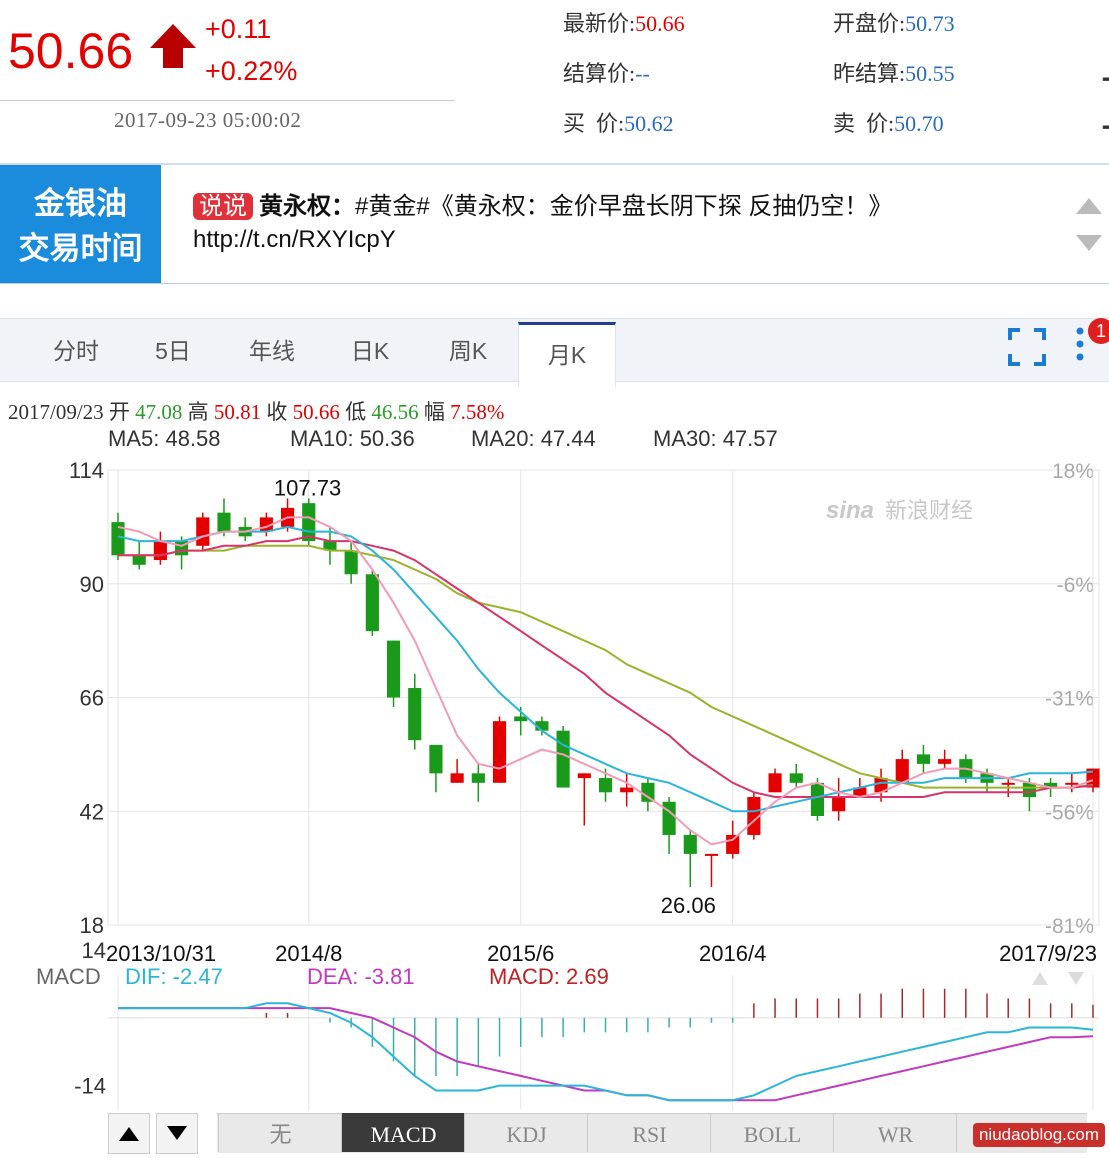 Image resolution: width=1109 pixels, height=1158 pixels. Describe the element at coordinates (850, 510) in the screenshot. I see `sina-logo: sina` at that location.